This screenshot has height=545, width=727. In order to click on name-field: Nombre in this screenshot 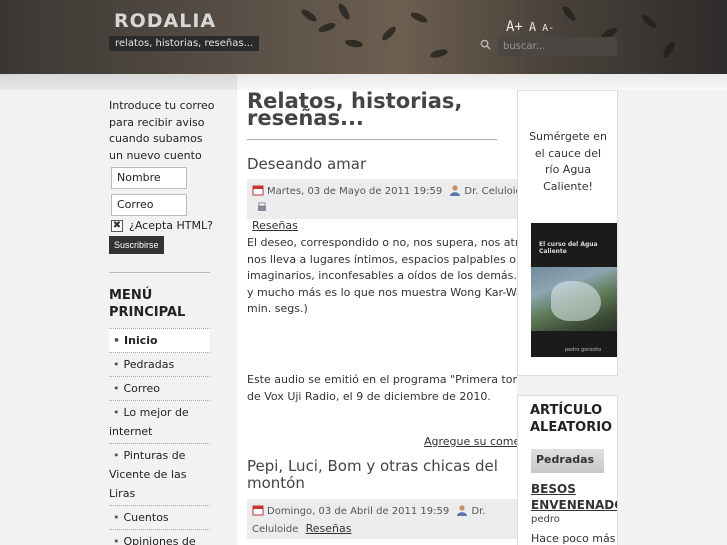, I will do `click(149, 178)`.